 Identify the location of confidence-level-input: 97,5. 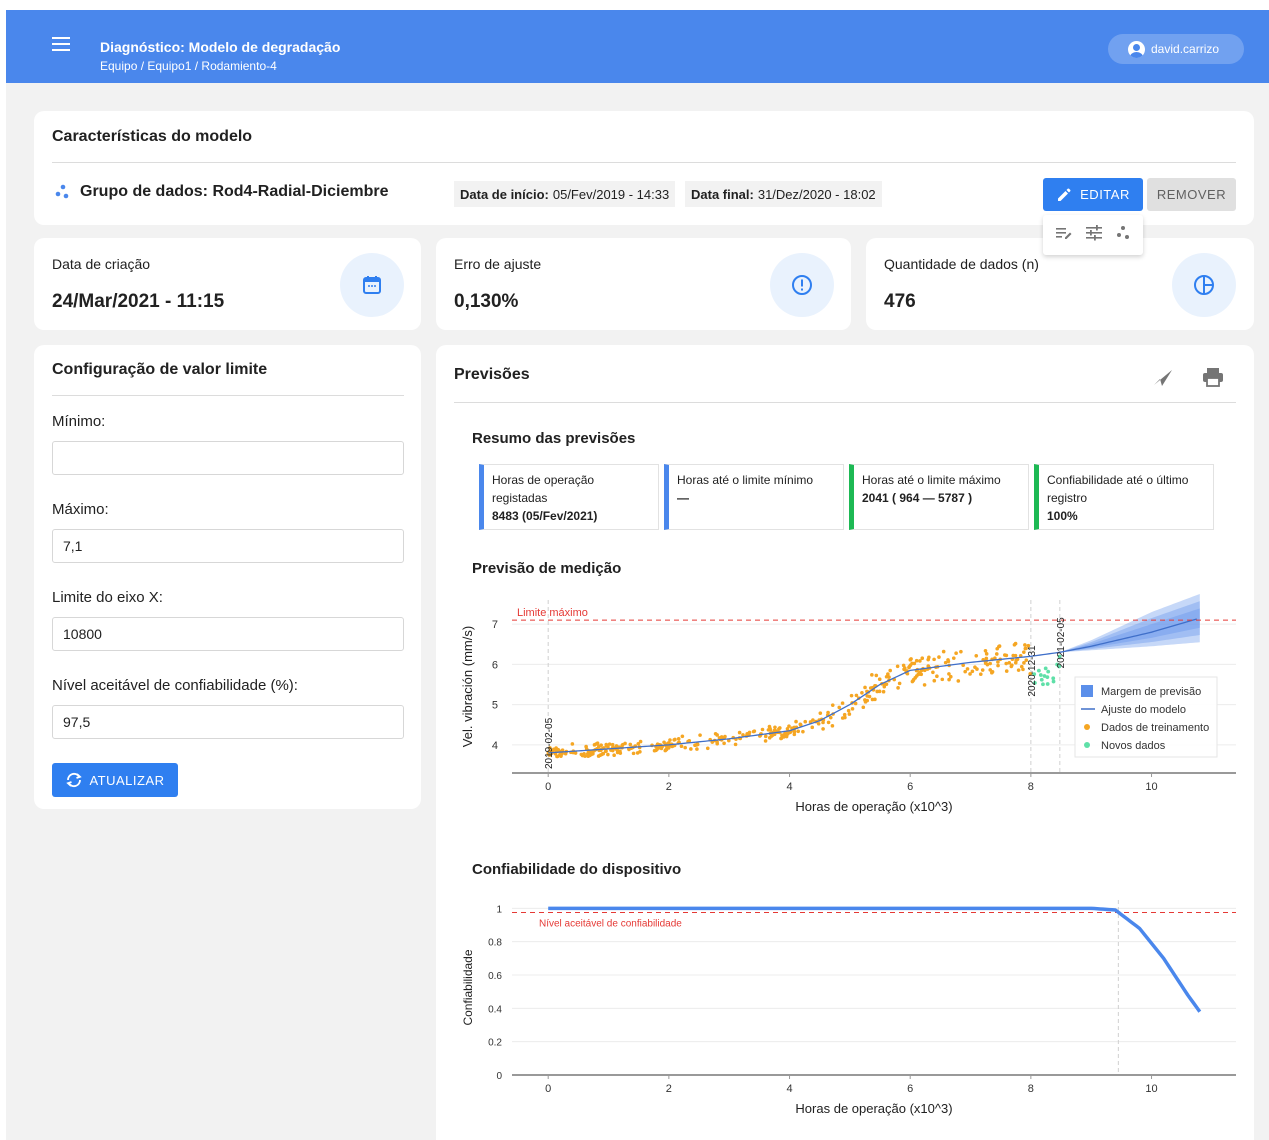
(228, 722).